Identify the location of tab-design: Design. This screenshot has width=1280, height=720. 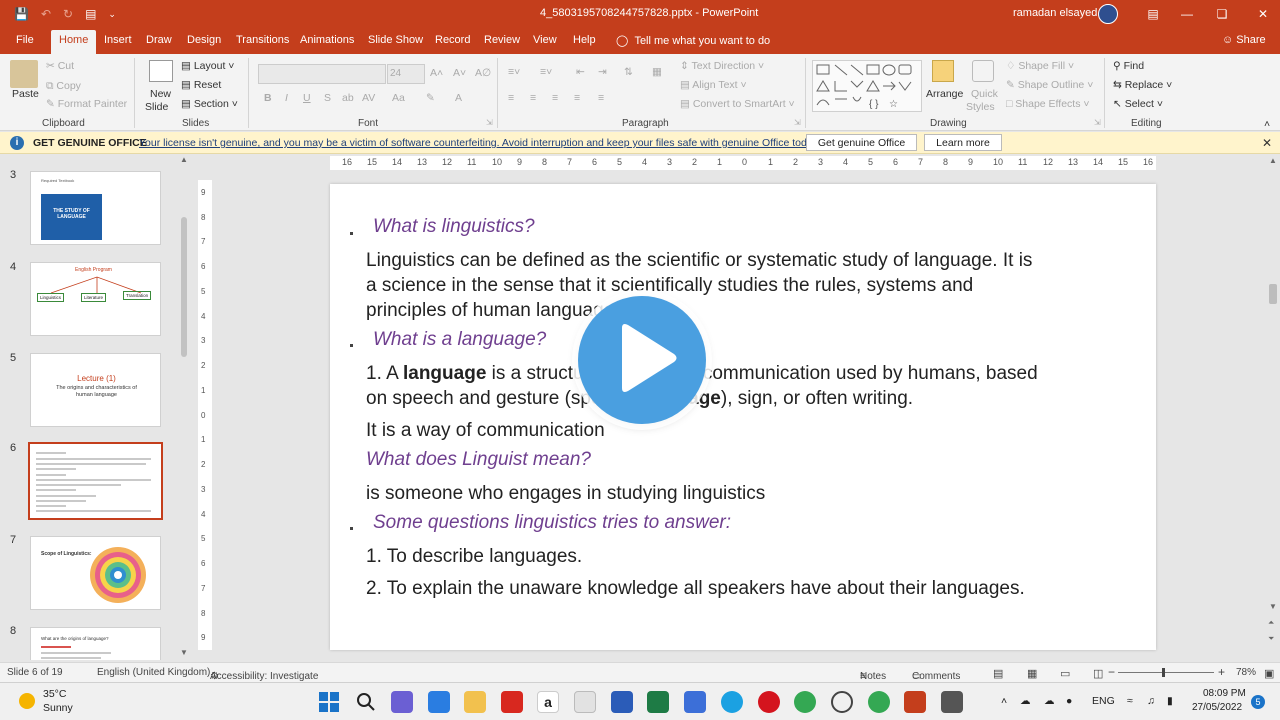
(204, 40).